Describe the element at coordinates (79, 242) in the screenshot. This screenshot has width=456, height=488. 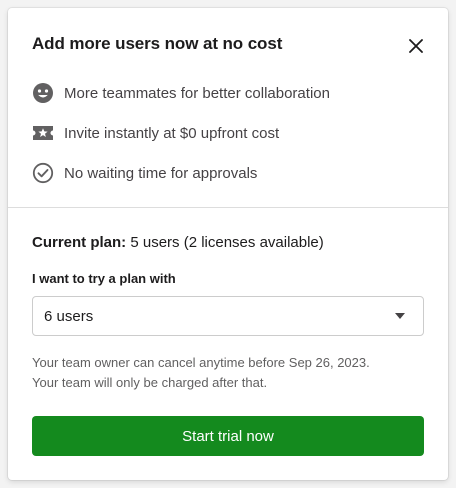
I see `current-plan-label: Current plan:` at that location.